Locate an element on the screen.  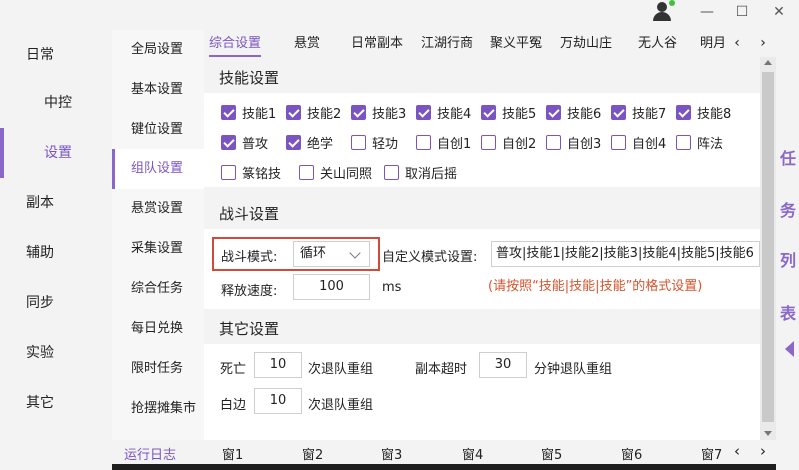
tab-merchant: 江湖行商 is located at coordinates (447, 43).